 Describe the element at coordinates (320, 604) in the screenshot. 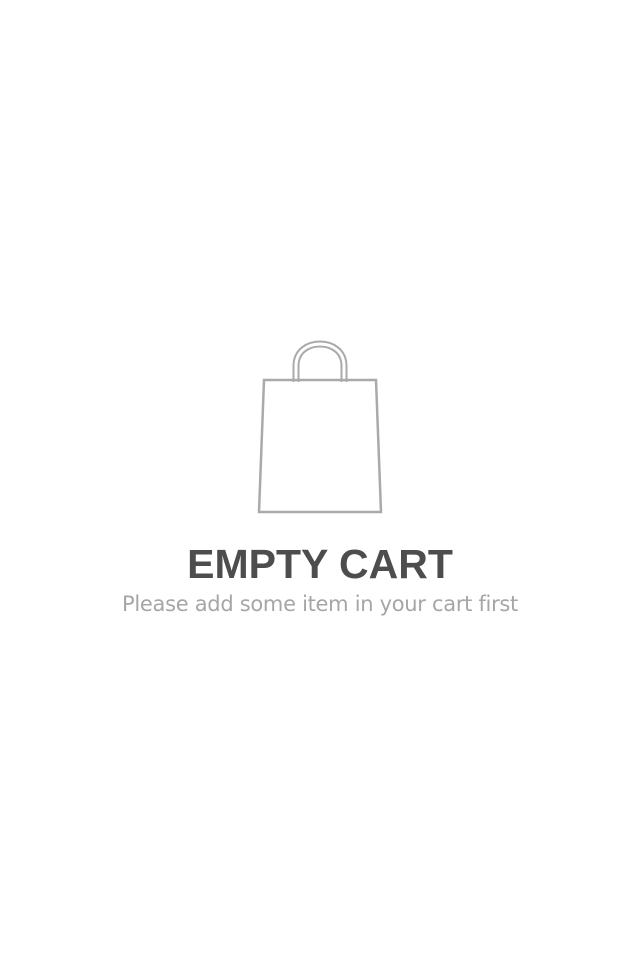

I see `empty-cart-message: Please add some item in your cart first` at that location.